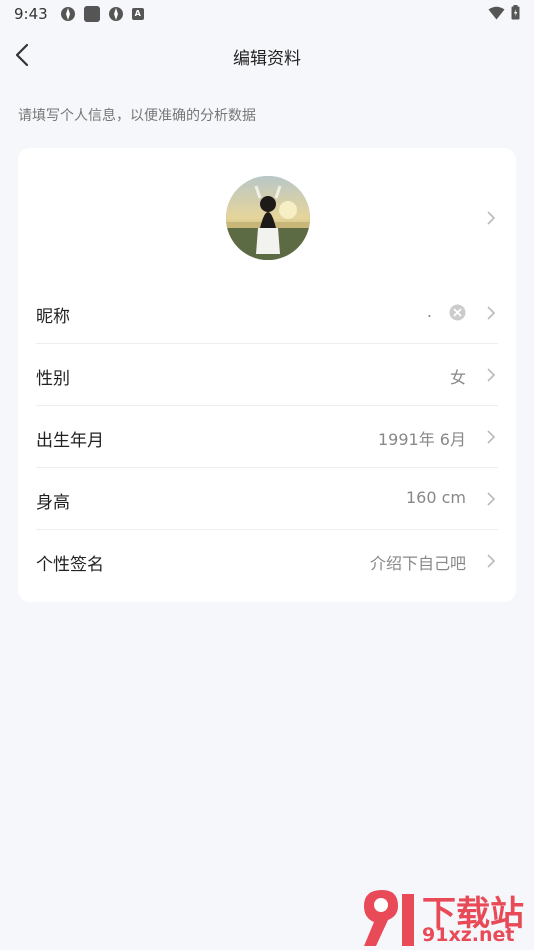 The height and width of the screenshot is (950, 534). I want to click on clear-icon, so click(457, 312).